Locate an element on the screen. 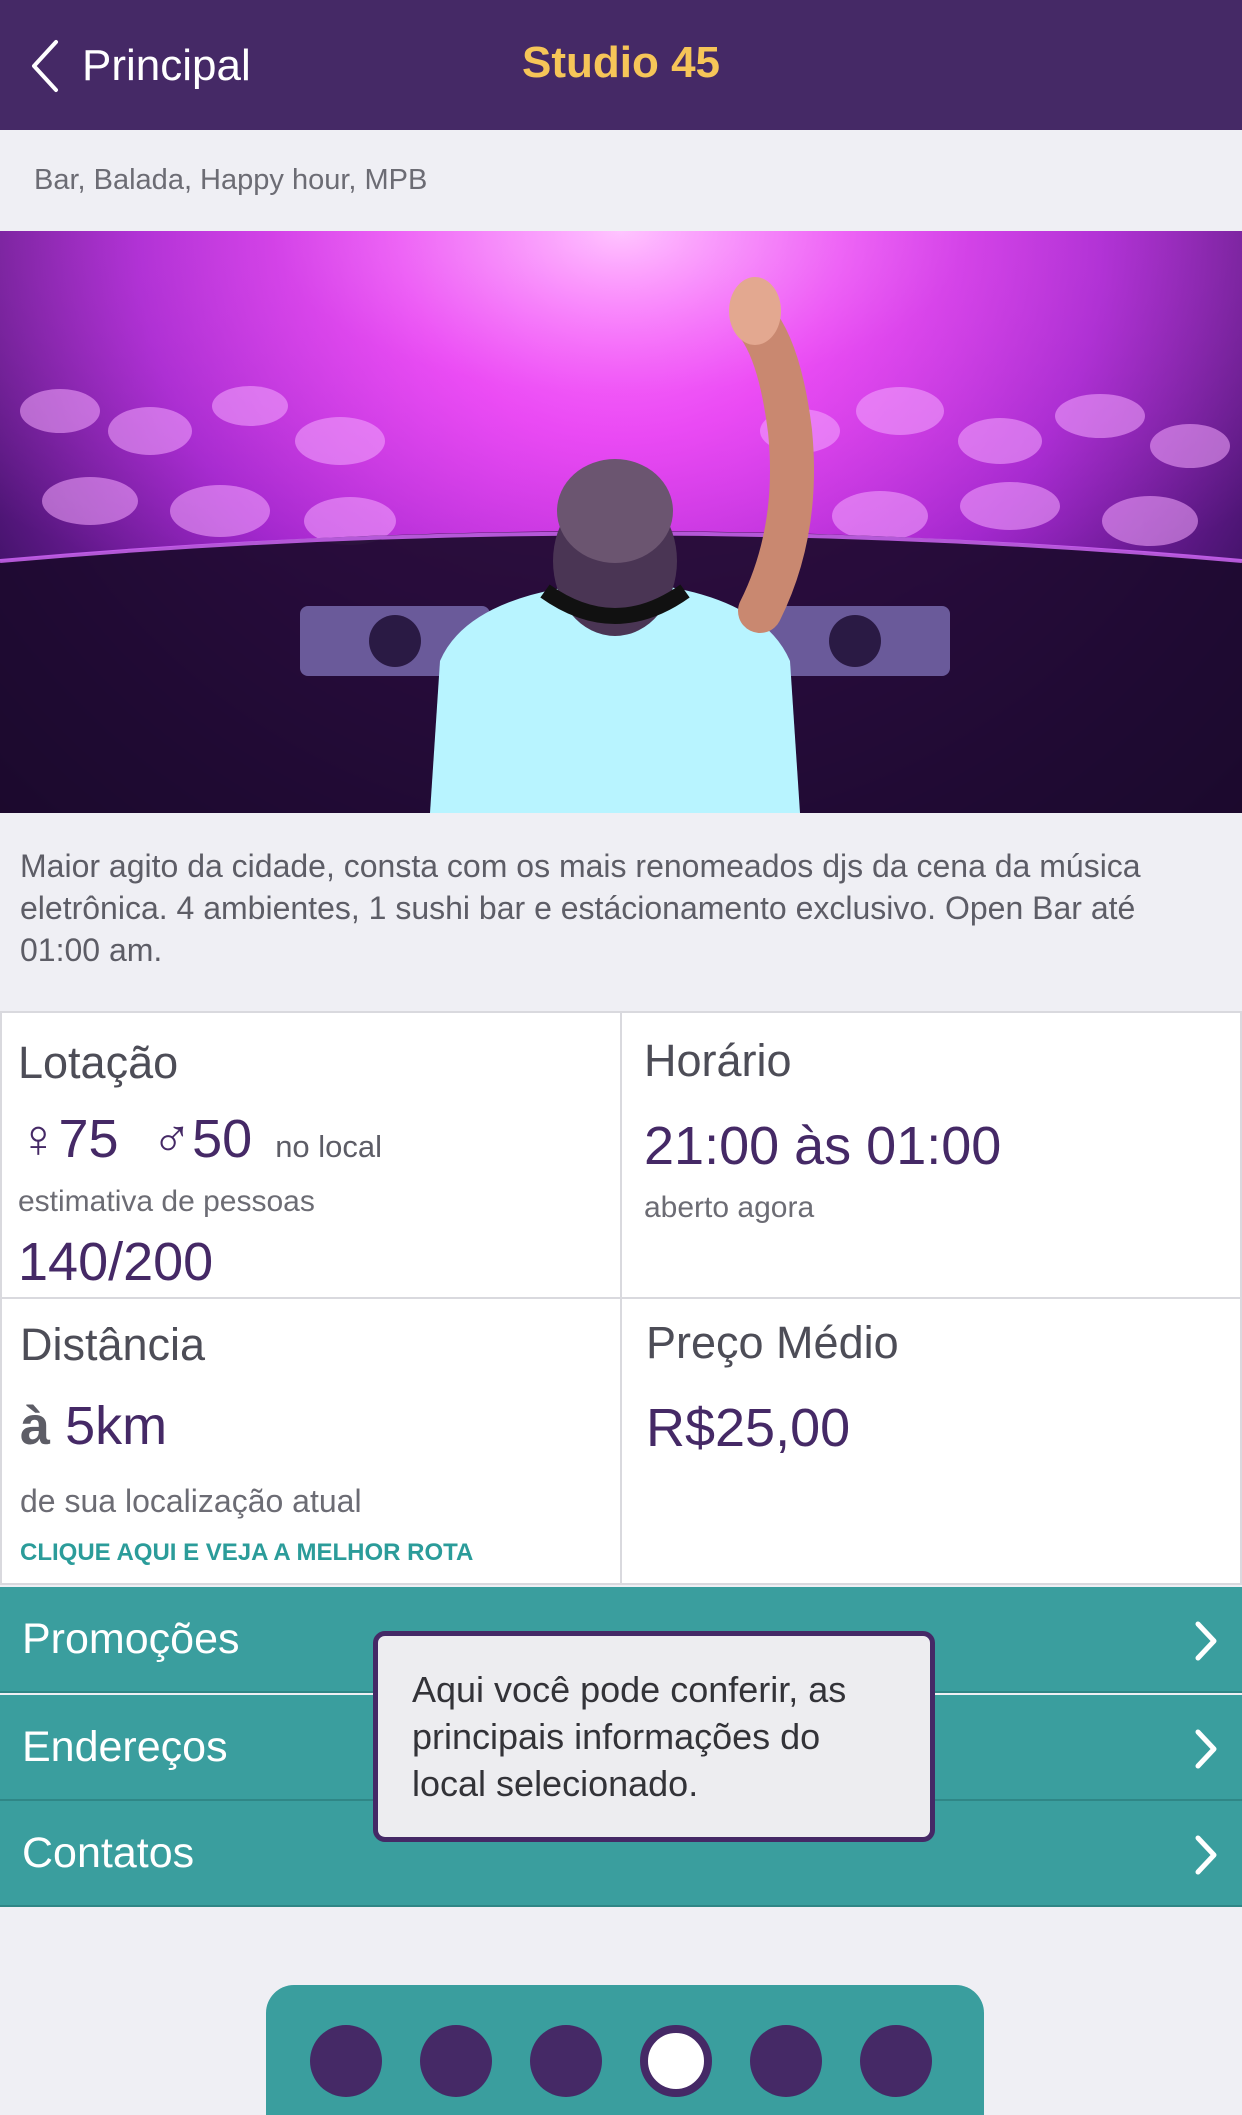 The height and width of the screenshot is (2115, 1242). horario-card: Horário 21:00 às 01:00 aberto agora is located at coordinates (931, 1155).